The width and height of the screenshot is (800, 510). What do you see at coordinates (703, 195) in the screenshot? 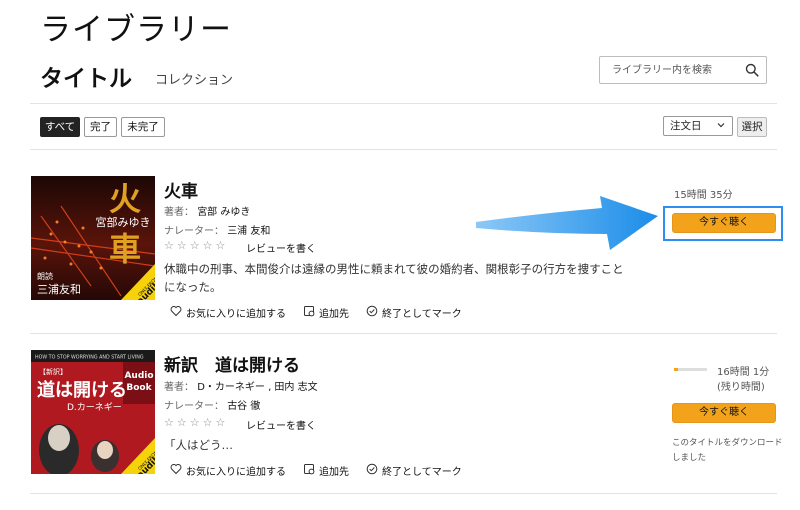
I see `book-duration: 15時間 35分` at bounding box center [703, 195].